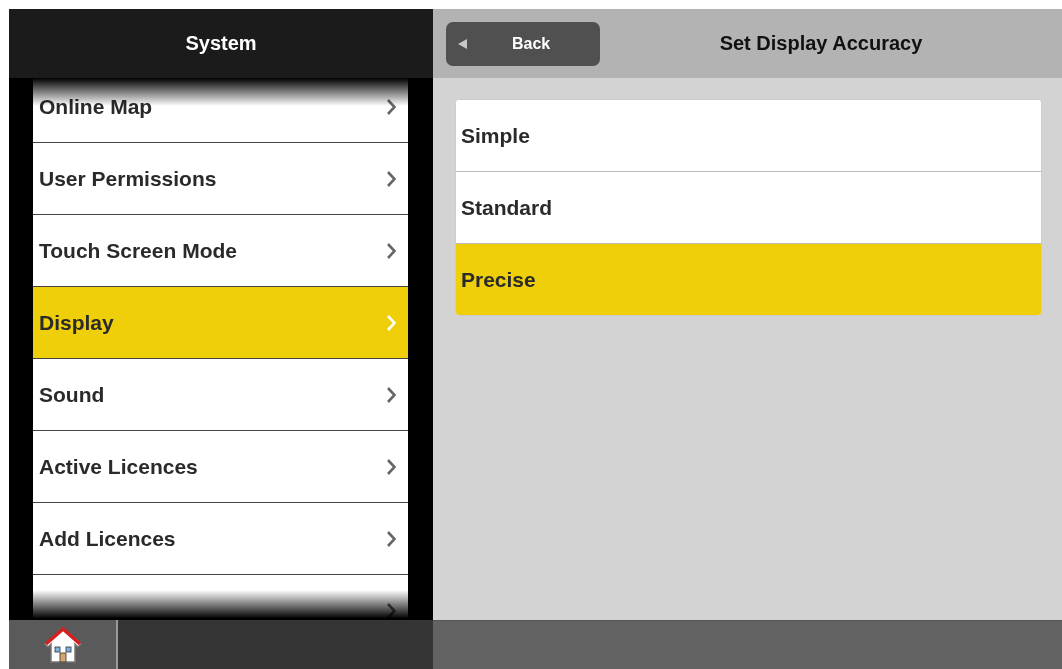 The width and height of the screenshot is (1062, 669). I want to click on home-button, so click(63, 644).